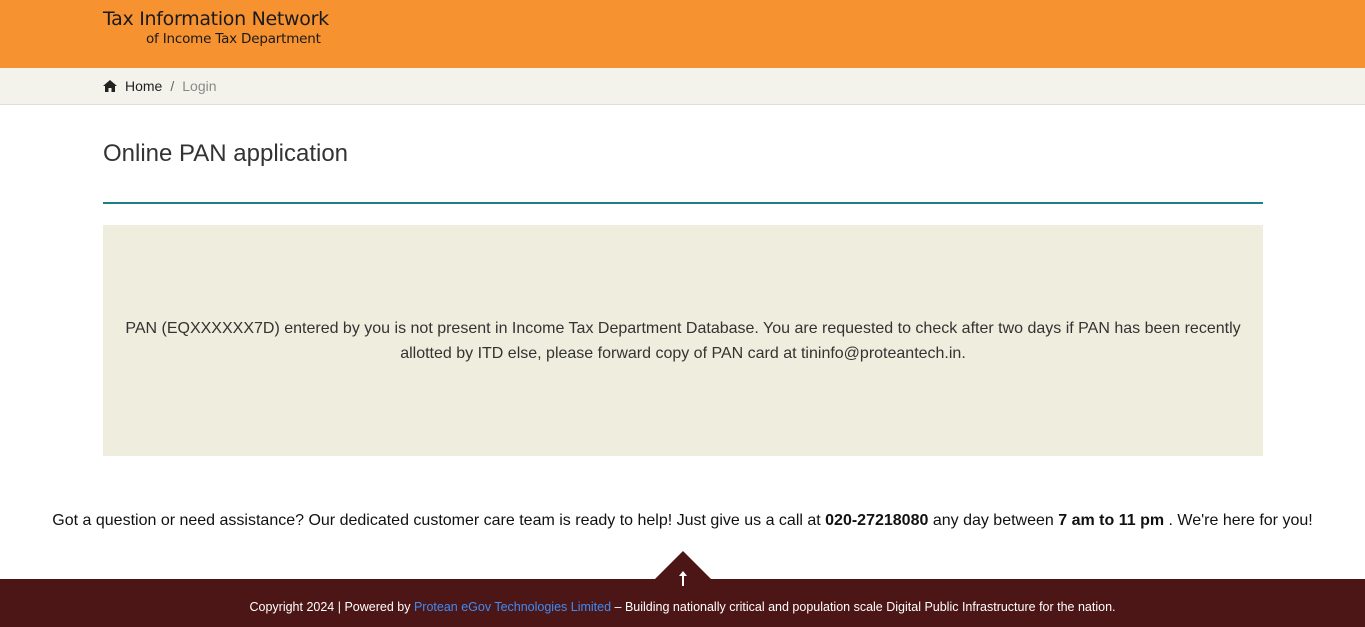 This screenshot has width=1365, height=627. Describe the element at coordinates (199, 86) in the screenshot. I see `breadcrumb-current: Login` at that location.